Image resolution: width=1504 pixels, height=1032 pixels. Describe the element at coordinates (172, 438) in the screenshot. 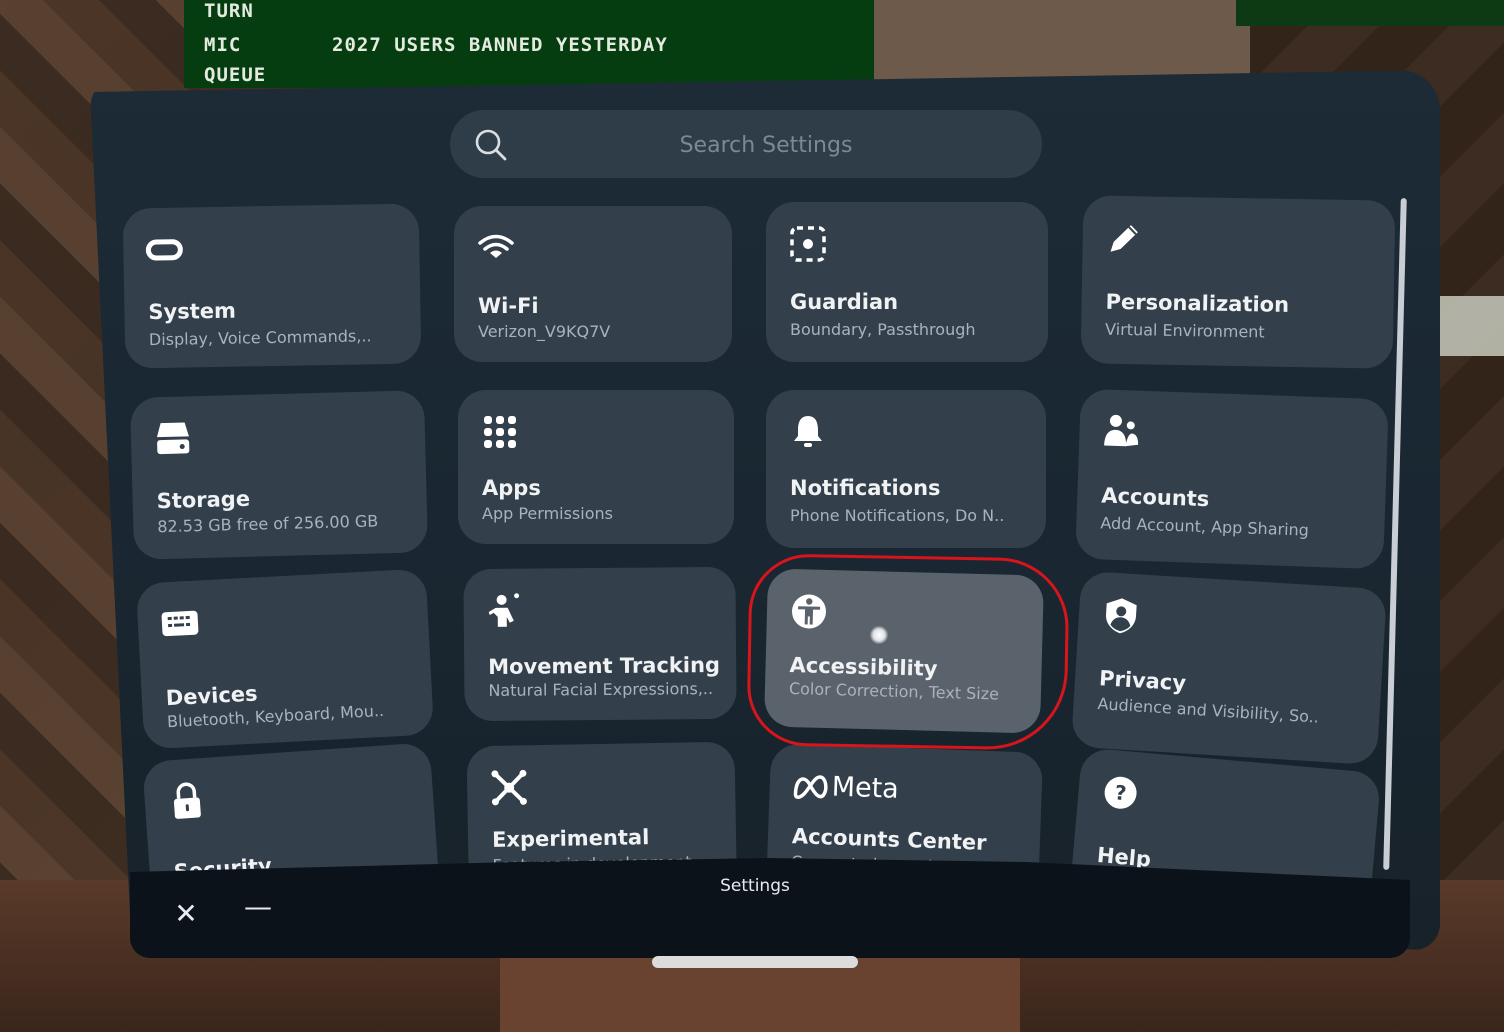

I see `storage-drive-icon` at that location.